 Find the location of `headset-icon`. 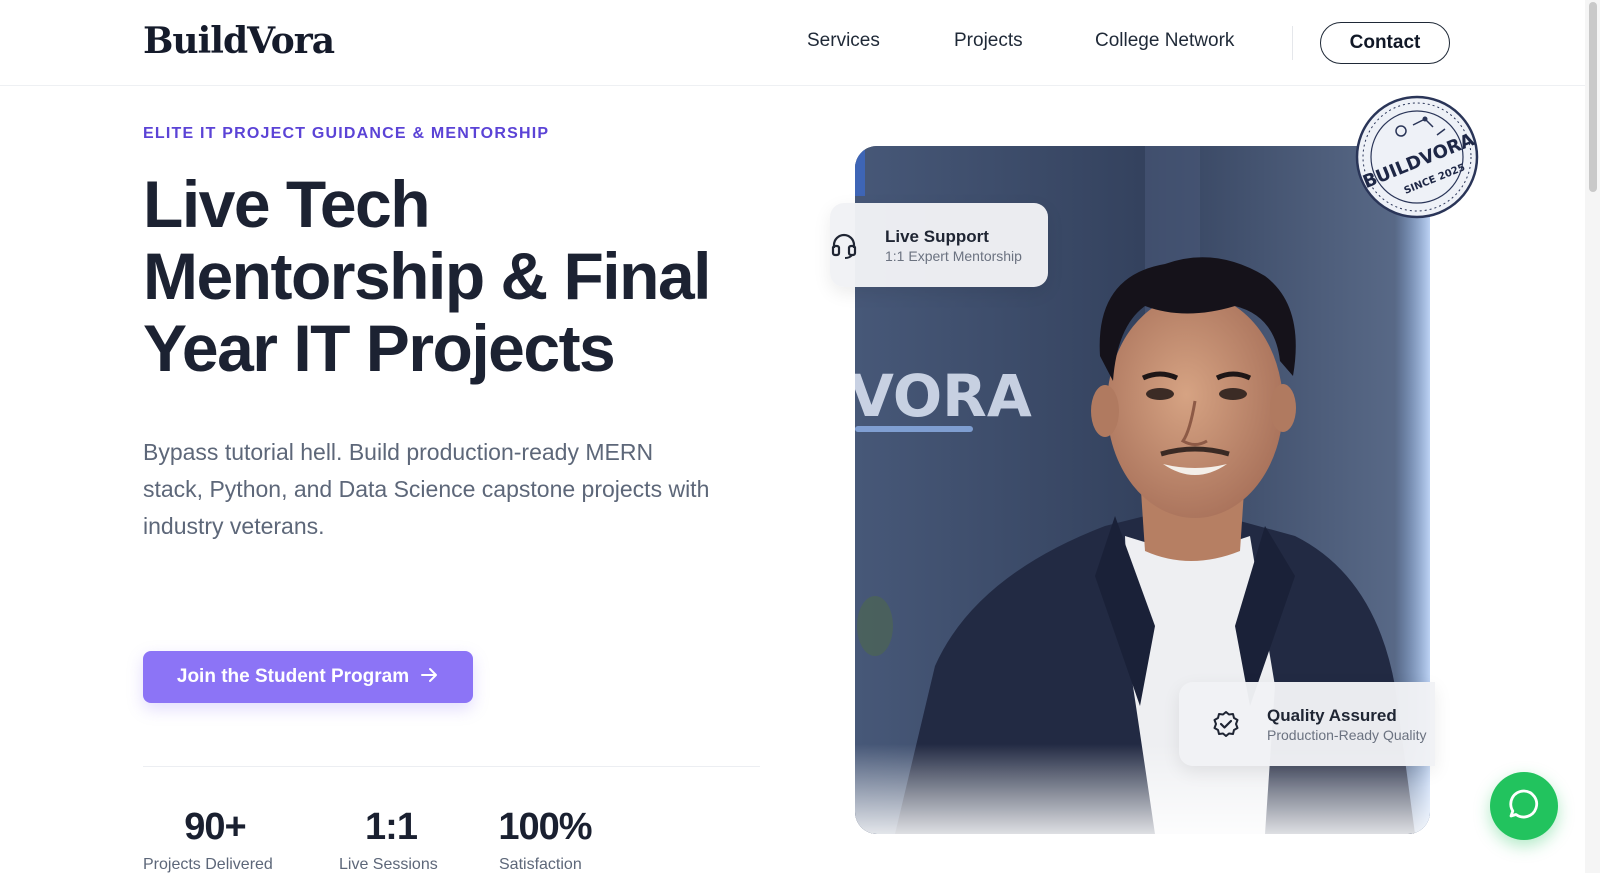

headset-icon is located at coordinates (844, 247).